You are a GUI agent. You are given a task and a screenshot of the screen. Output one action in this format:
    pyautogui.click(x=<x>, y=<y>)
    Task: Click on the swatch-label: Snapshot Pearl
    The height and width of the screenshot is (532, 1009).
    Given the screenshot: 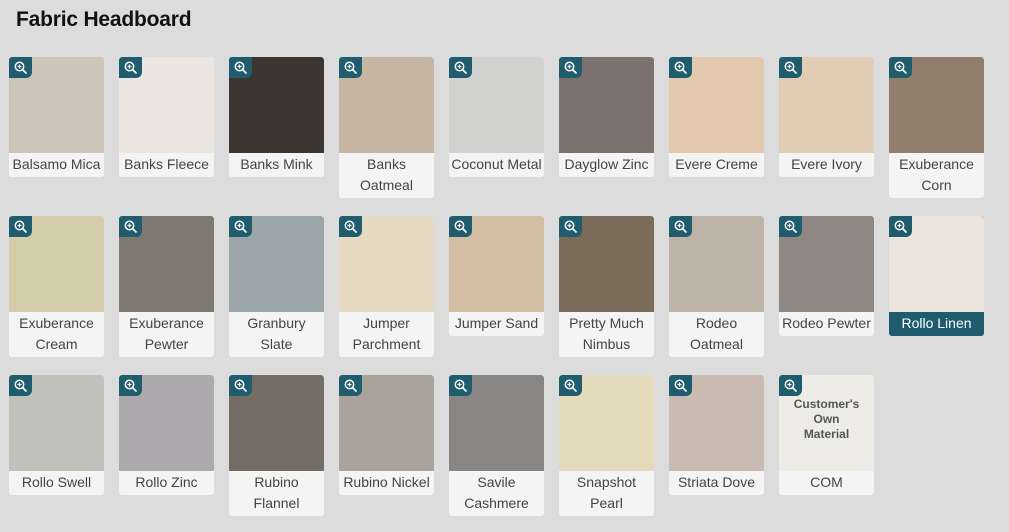 What is the action you would take?
    pyautogui.click(x=606, y=492)
    